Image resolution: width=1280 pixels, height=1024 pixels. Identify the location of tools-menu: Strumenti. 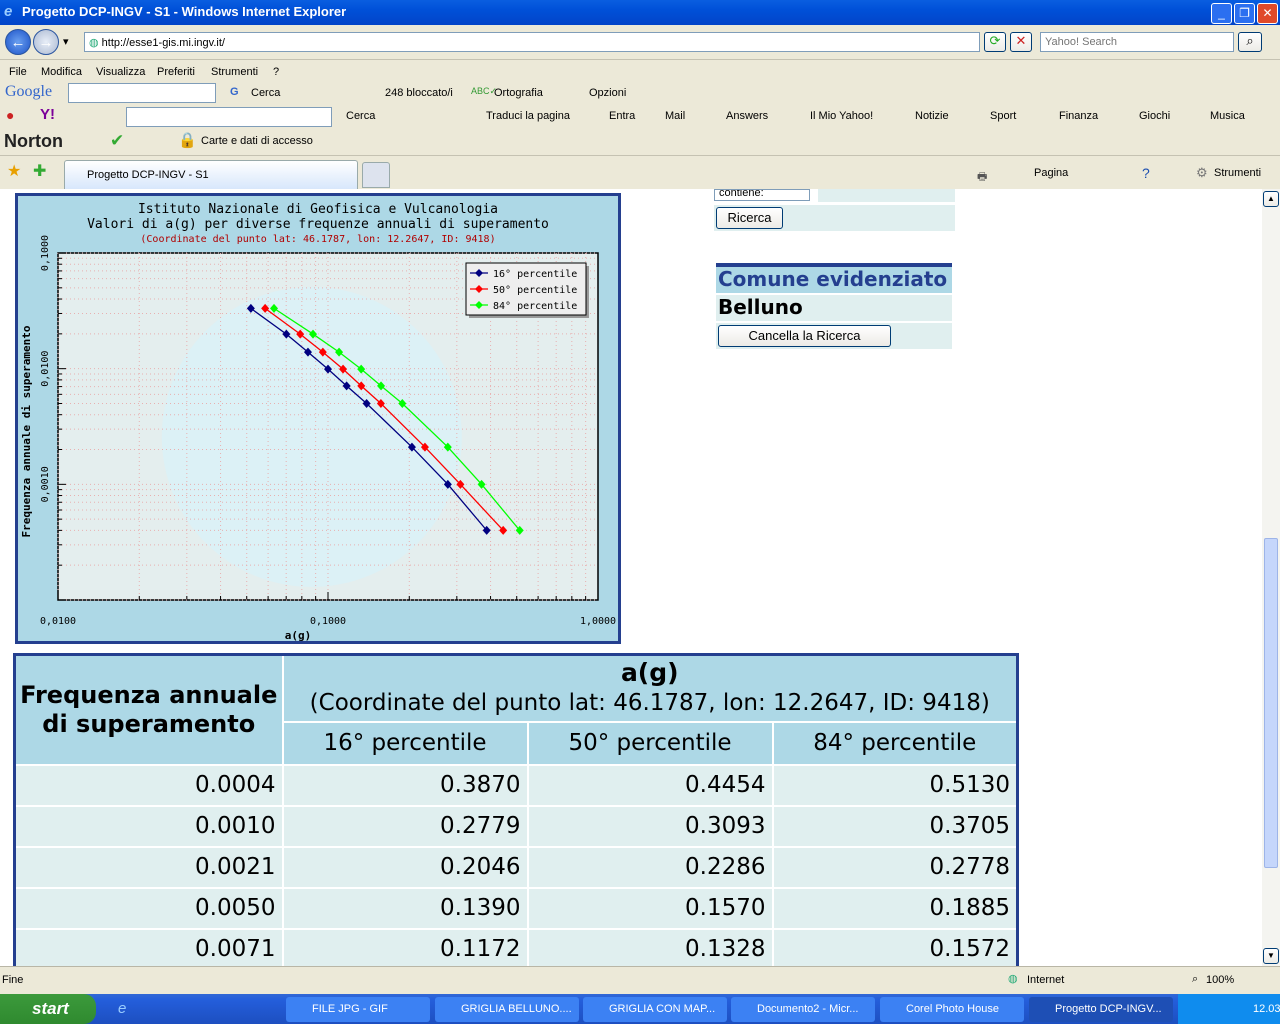
(1237, 173).